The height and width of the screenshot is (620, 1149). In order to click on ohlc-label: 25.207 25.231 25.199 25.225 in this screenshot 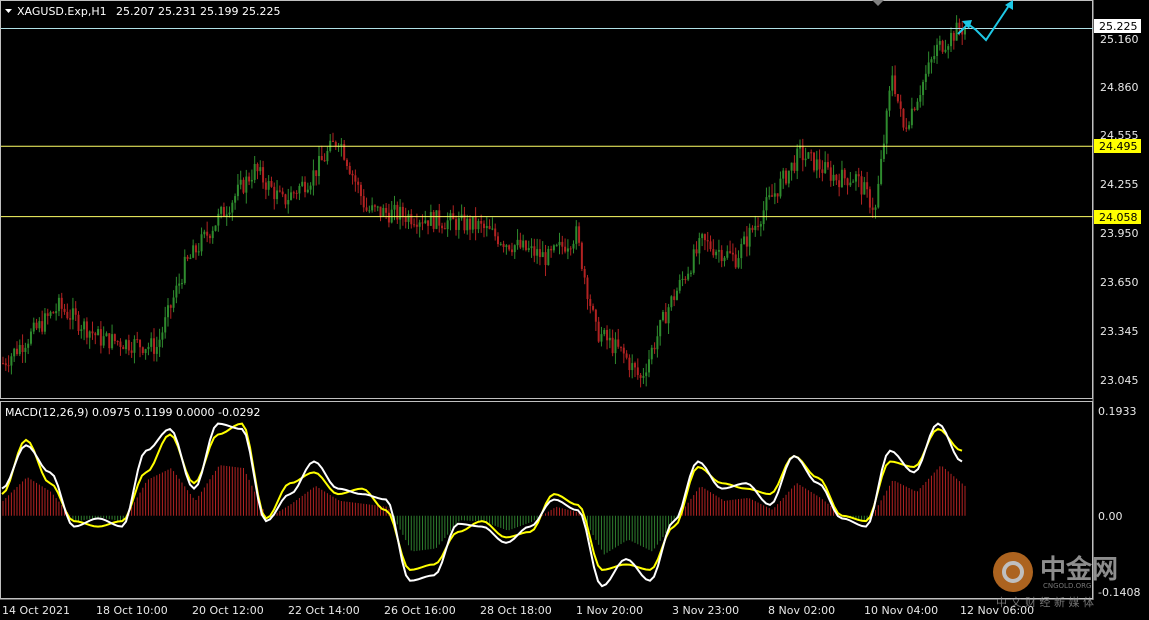, I will do `click(198, 11)`.